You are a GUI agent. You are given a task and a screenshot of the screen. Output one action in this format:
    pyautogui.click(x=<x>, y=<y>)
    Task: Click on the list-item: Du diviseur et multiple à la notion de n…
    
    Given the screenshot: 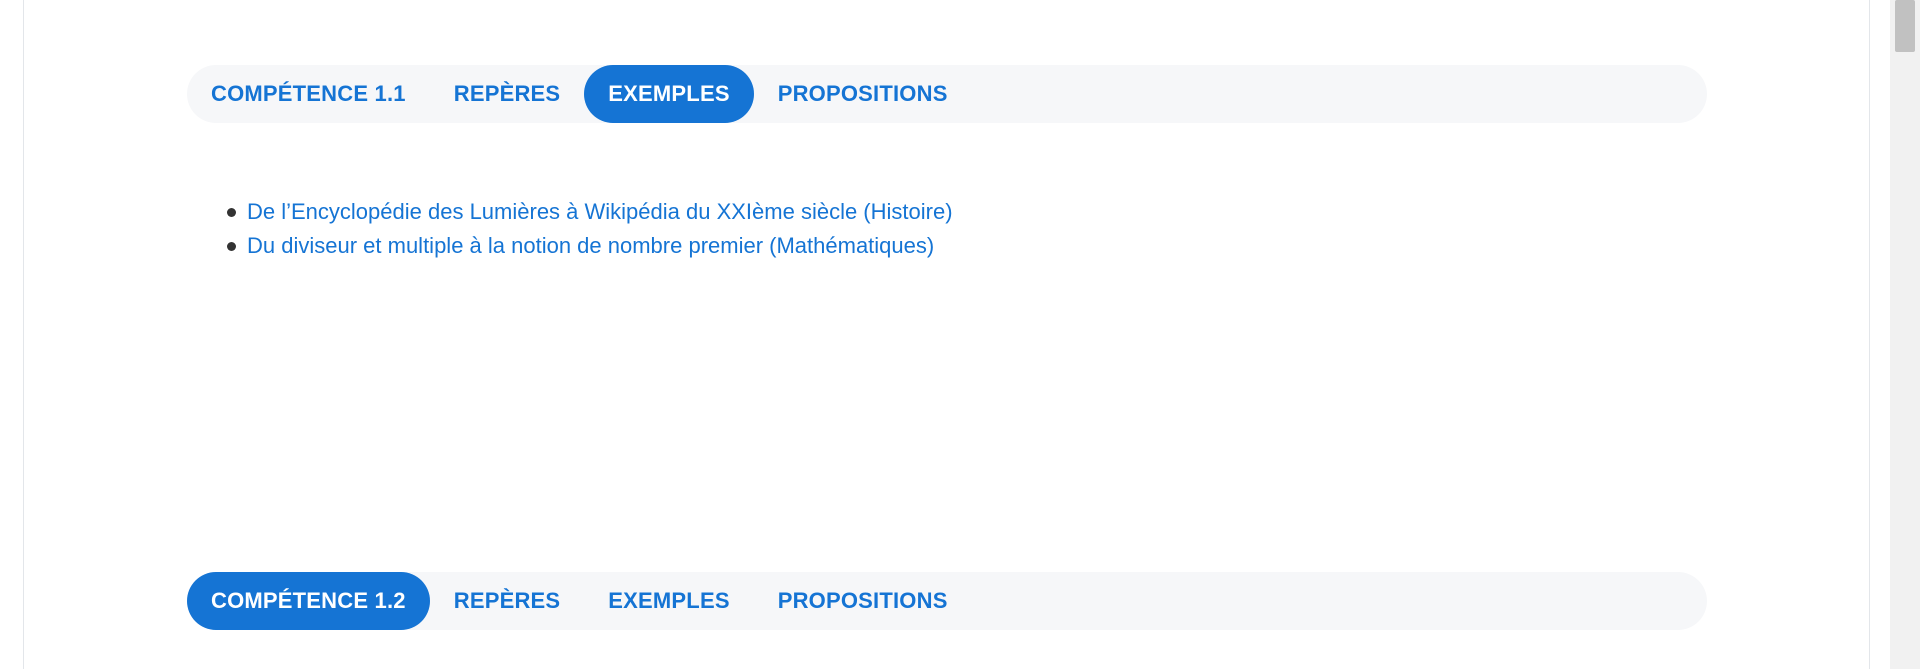 What is the action you would take?
    pyautogui.click(x=590, y=246)
    